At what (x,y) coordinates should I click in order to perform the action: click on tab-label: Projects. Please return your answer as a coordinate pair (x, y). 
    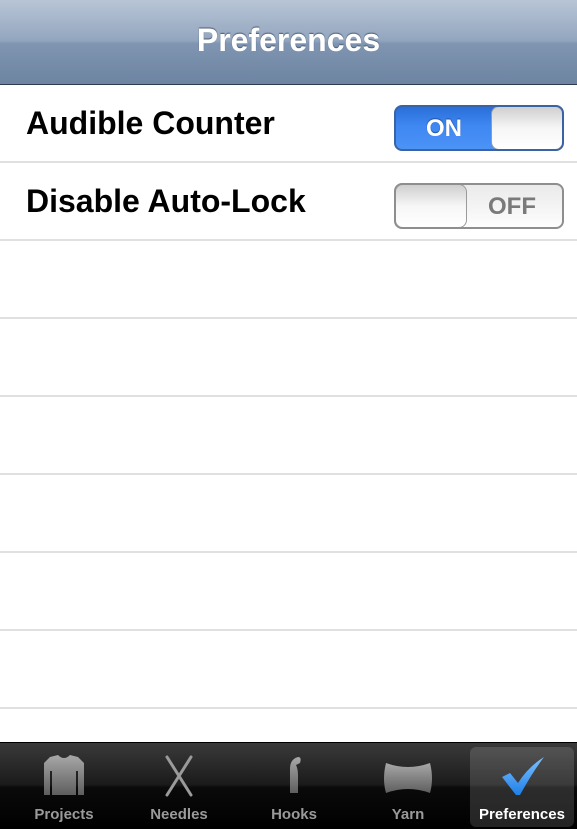
    Looking at the image, I should click on (64, 814).